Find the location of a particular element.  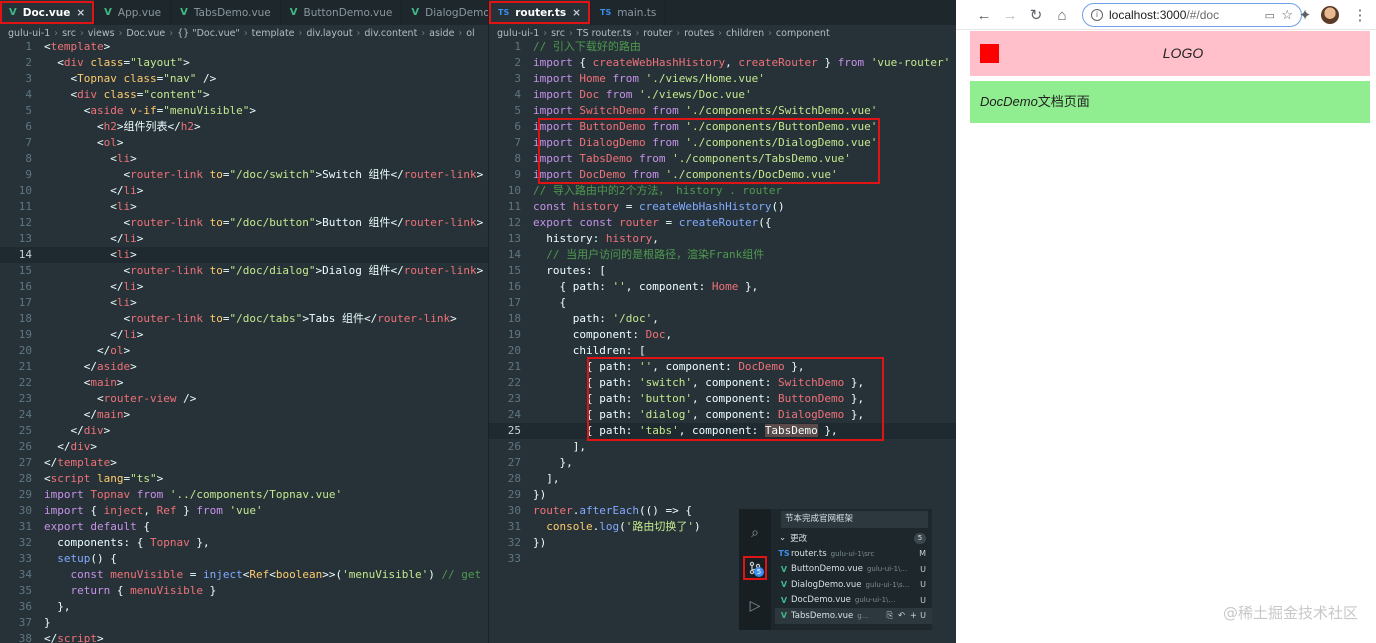

code-line: 13 </li> is located at coordinates (244, 239).